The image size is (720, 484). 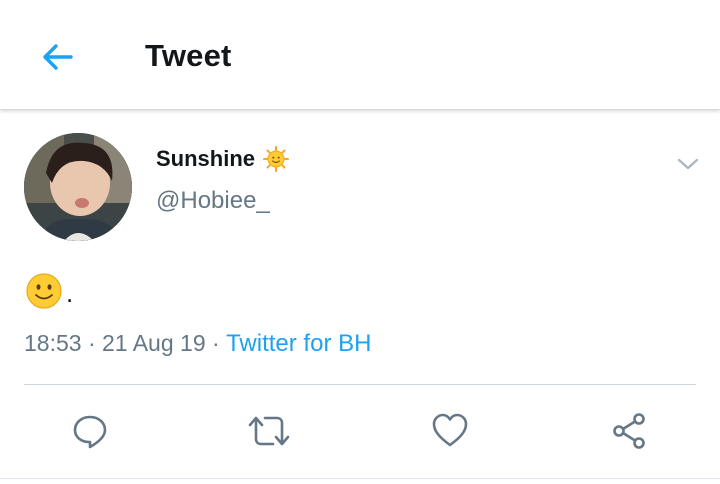 I want to click on tweet-menu-button, so click(x=688, y=164).